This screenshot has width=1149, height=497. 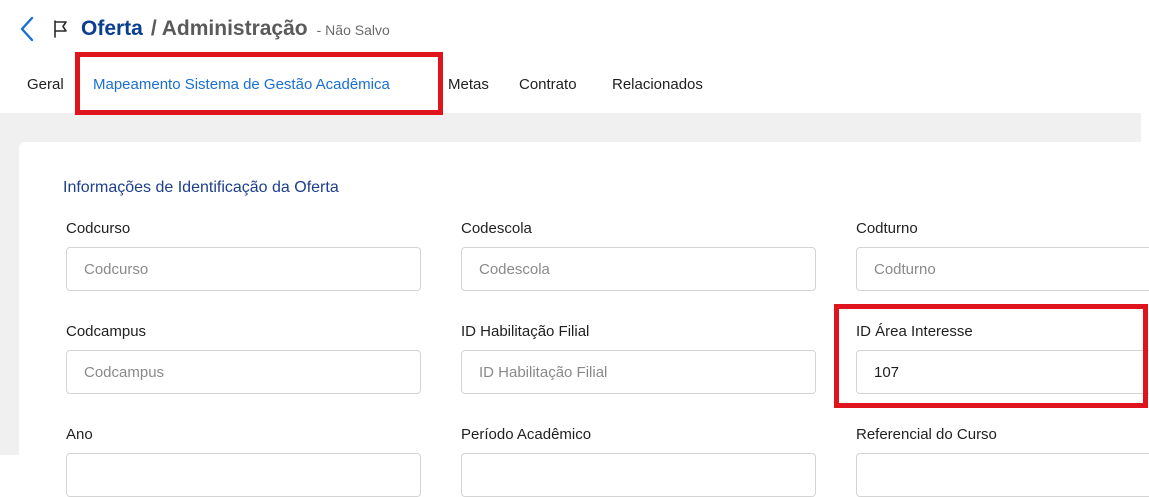 I want to click on back-button, so click(x=27, y=29).